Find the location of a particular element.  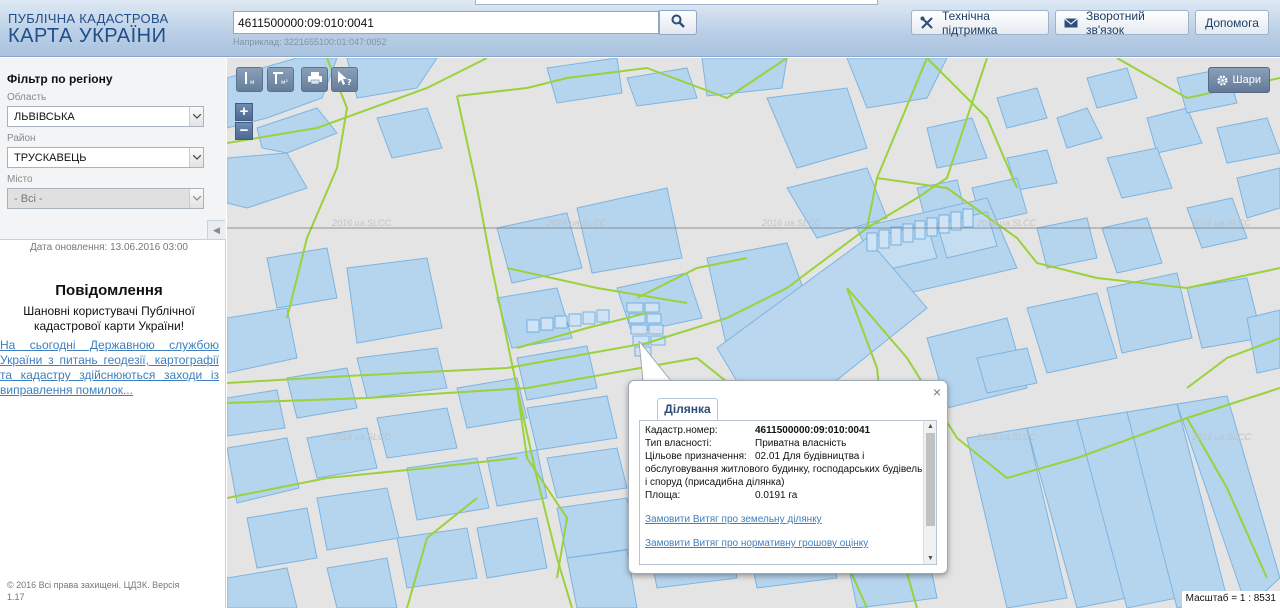

site-logo: ПУБЛІЧНА КАДАСТРОВА КАРТА УКРАЇНИ is located at coordinates (88, 29).